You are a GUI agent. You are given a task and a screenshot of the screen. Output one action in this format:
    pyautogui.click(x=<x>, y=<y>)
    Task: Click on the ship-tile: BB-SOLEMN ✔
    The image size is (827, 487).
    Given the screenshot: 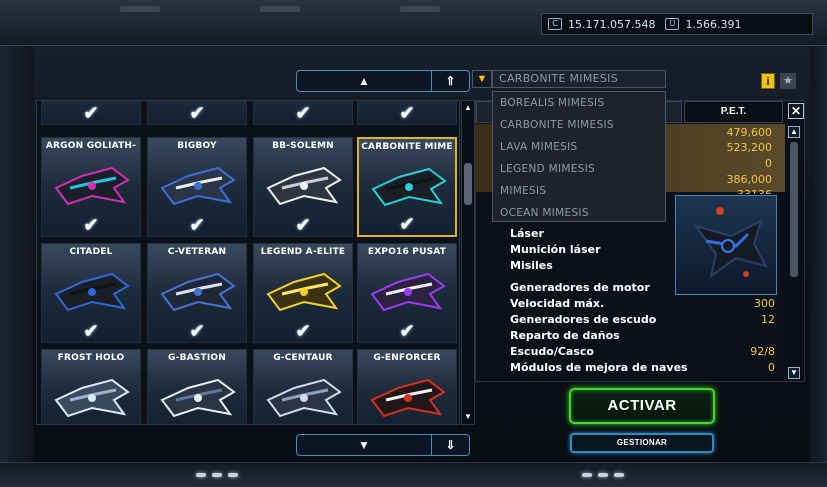 What is the action you would take?
    pyautogui.click(x=303, y=187)
    